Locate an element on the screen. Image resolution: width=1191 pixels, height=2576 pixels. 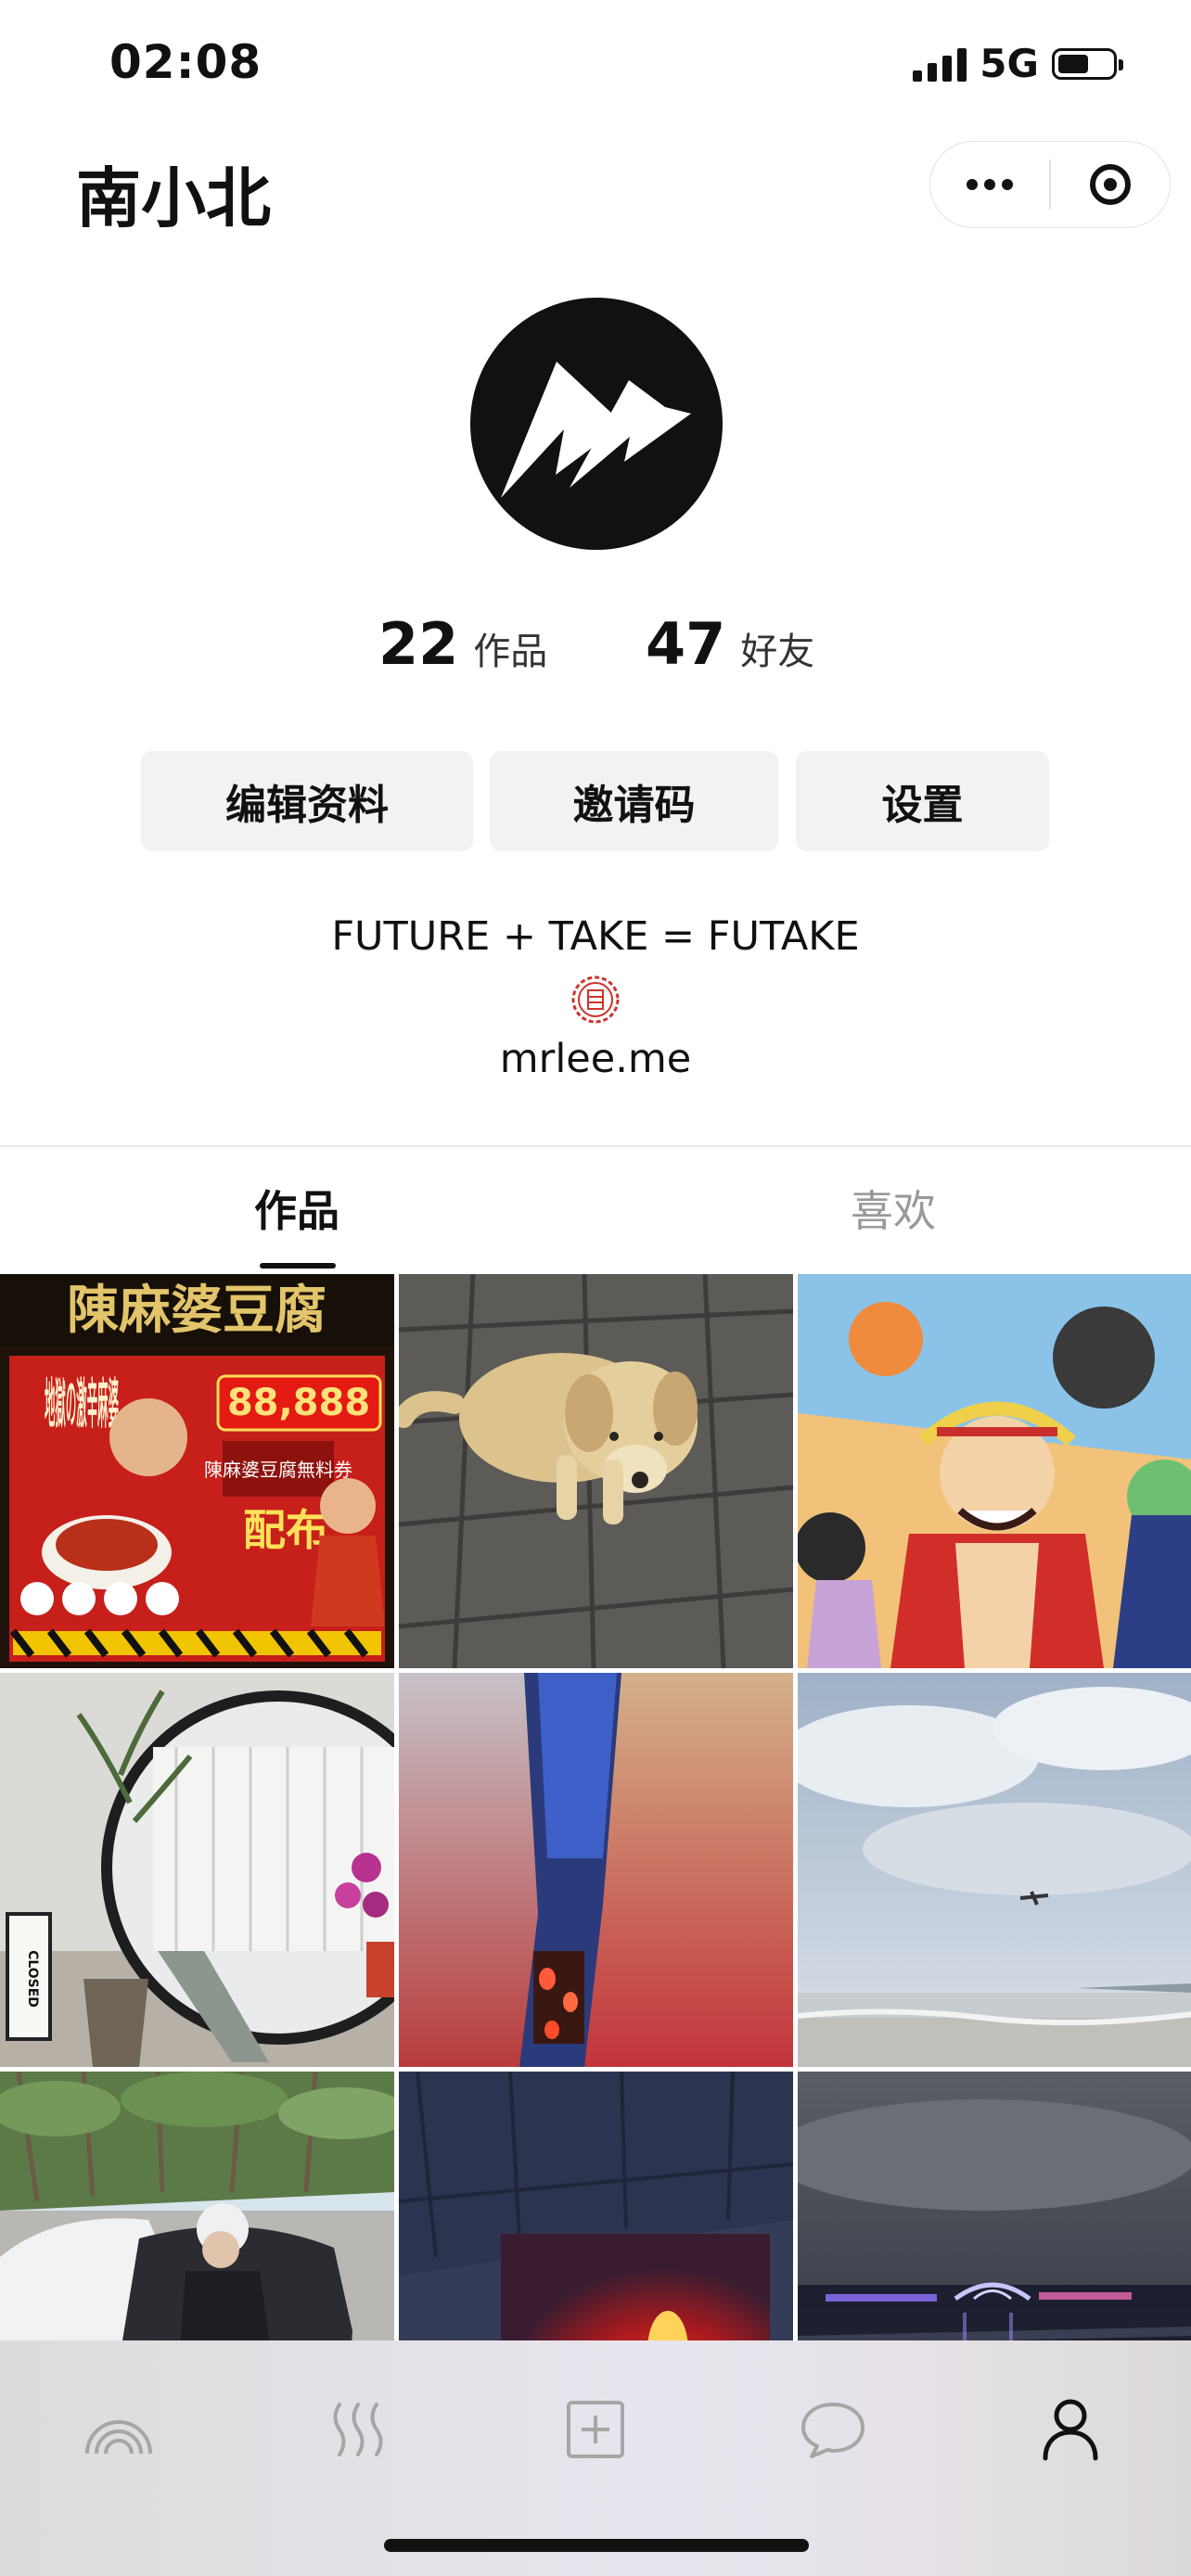
poster-cta: 配布 is located at coordinates (285, 1530).